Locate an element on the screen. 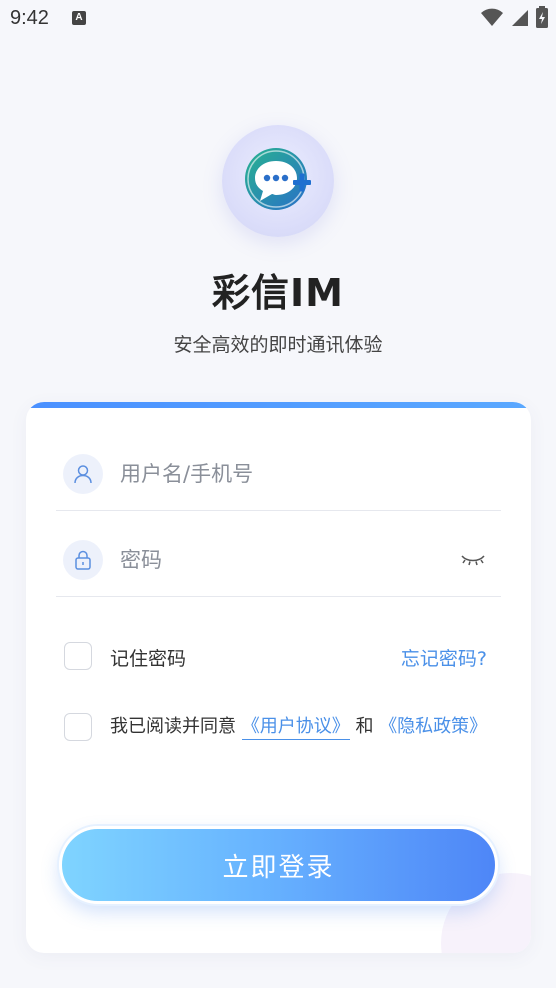  eye-closed-icon is located at coordinates (473, 560).